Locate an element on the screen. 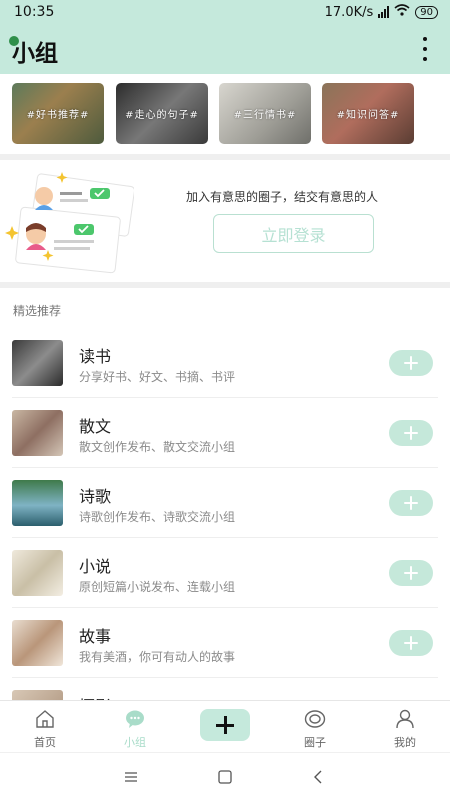 This screenshot has height=800, width=450. back-icon is located at coordinates (319, 777).